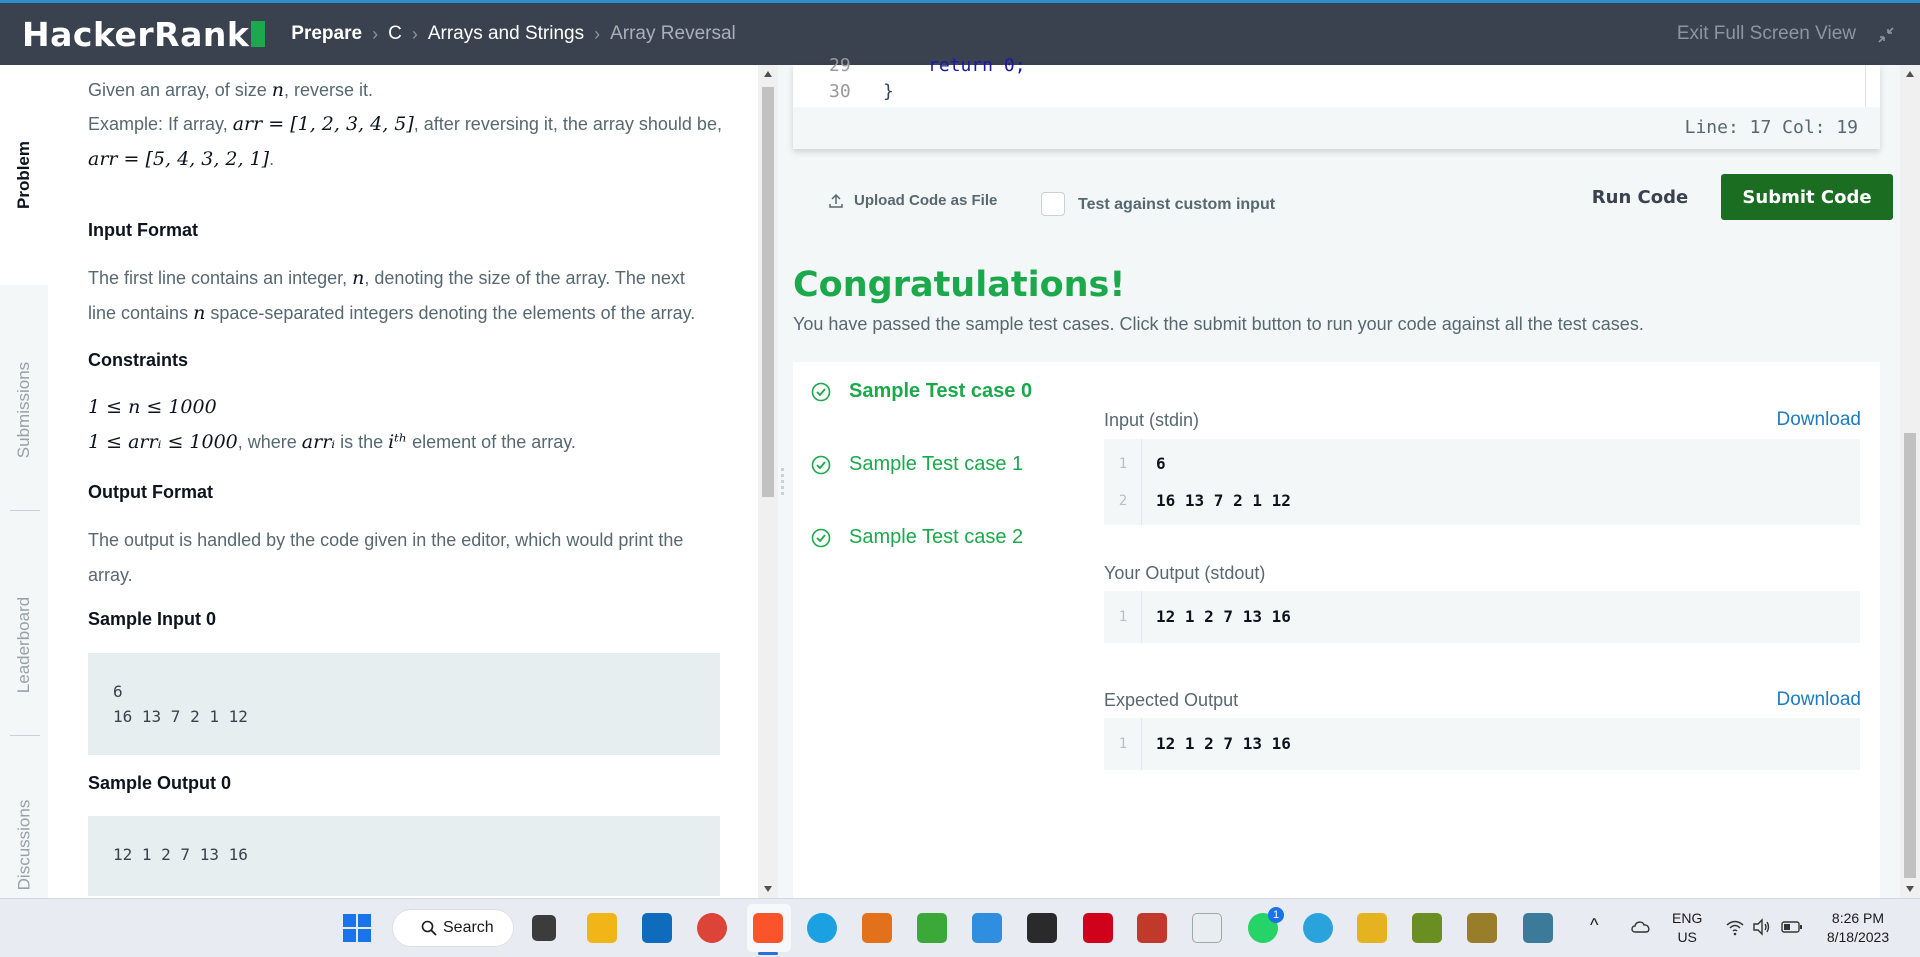 The width and height of the screenshot is (1920, 957). I want to click on vscode-icon, so click(987, 928).